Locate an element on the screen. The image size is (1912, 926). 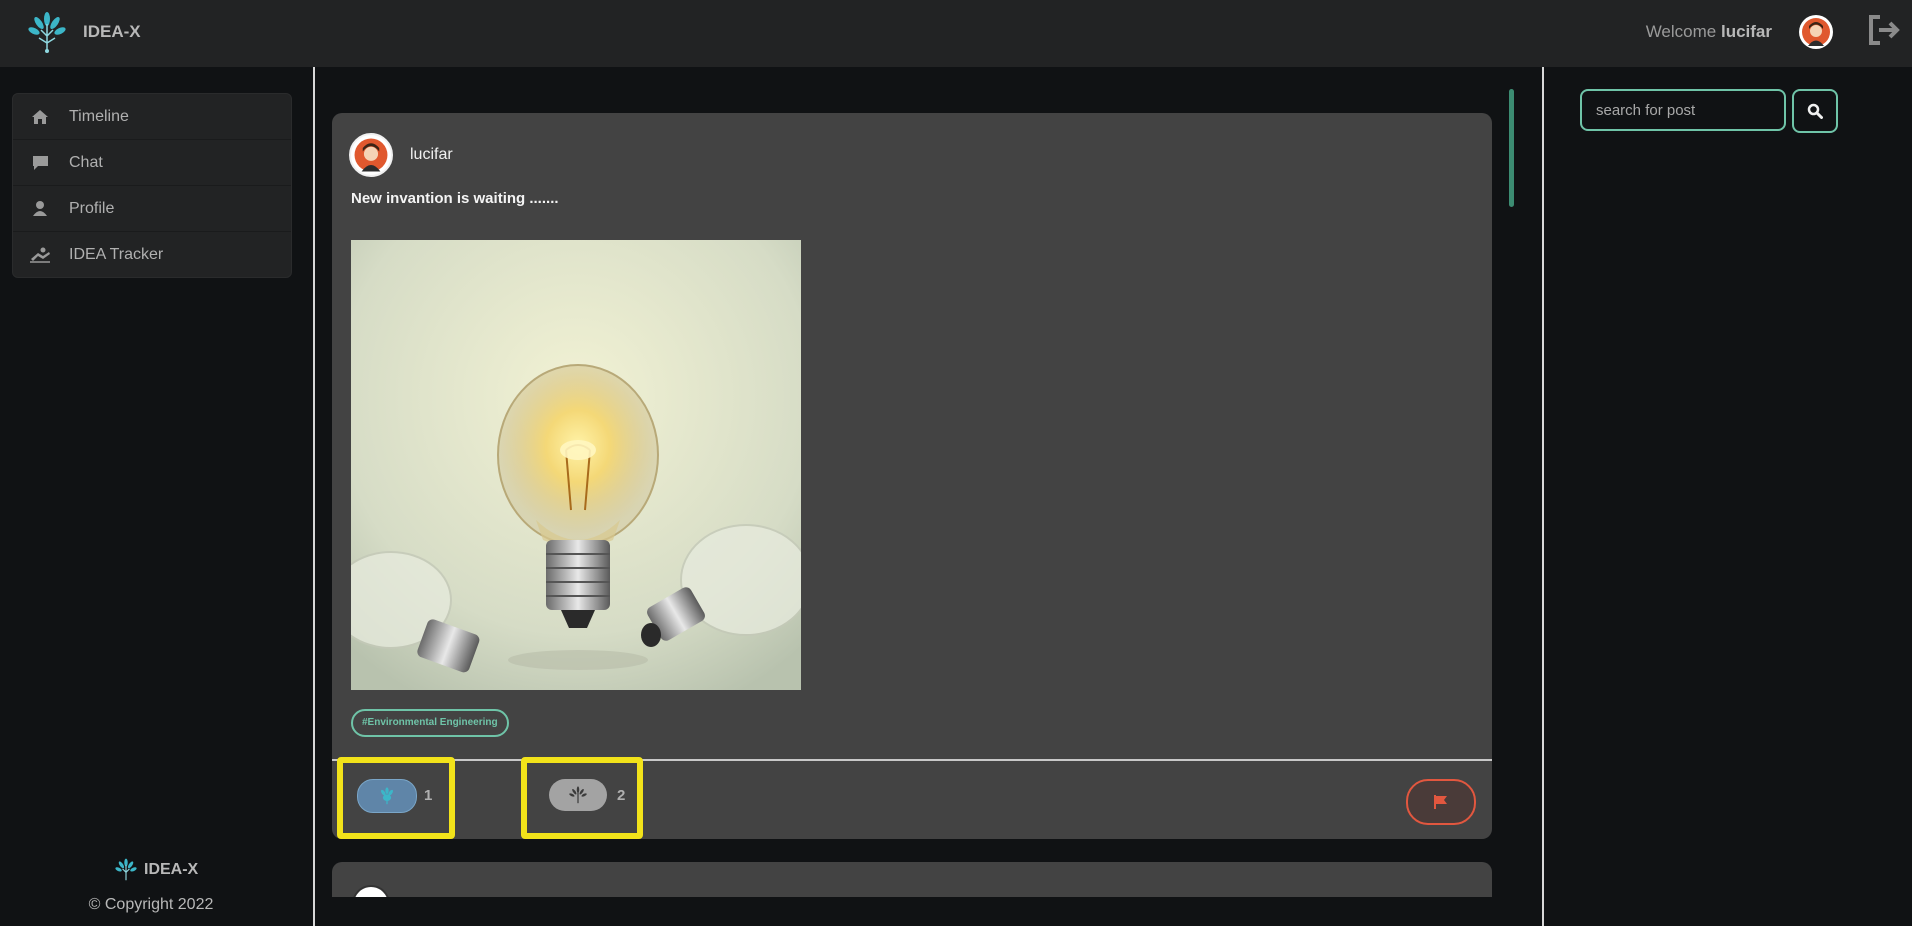
flag-icon is located at coordinates (1440, 802).